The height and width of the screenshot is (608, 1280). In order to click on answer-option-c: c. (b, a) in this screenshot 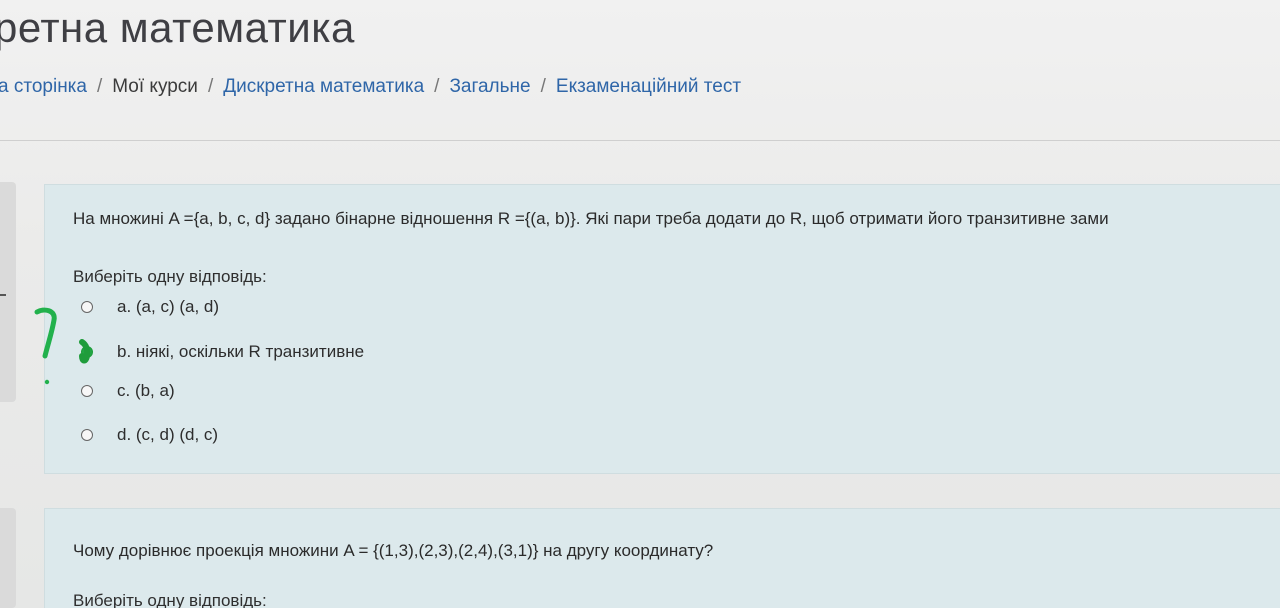, I will do `click(128, 391)`.